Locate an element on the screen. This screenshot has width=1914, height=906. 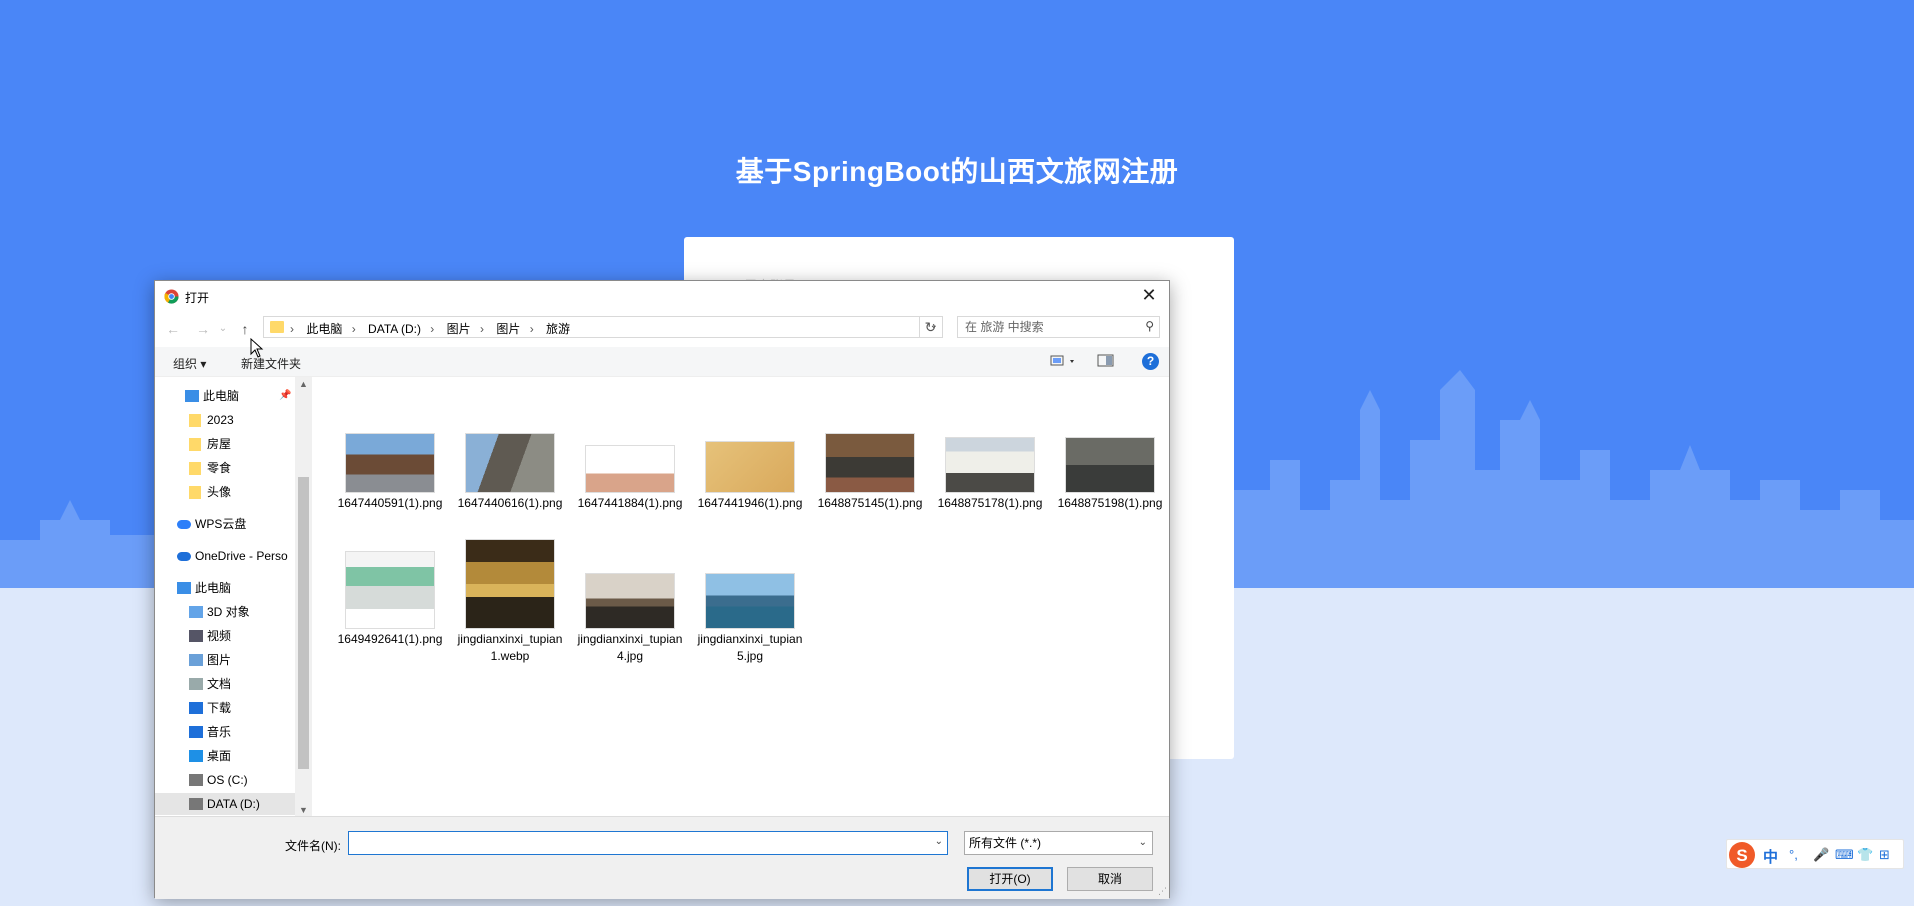
sidebar-item-label: 下载 is located at coordinates (219, 708).